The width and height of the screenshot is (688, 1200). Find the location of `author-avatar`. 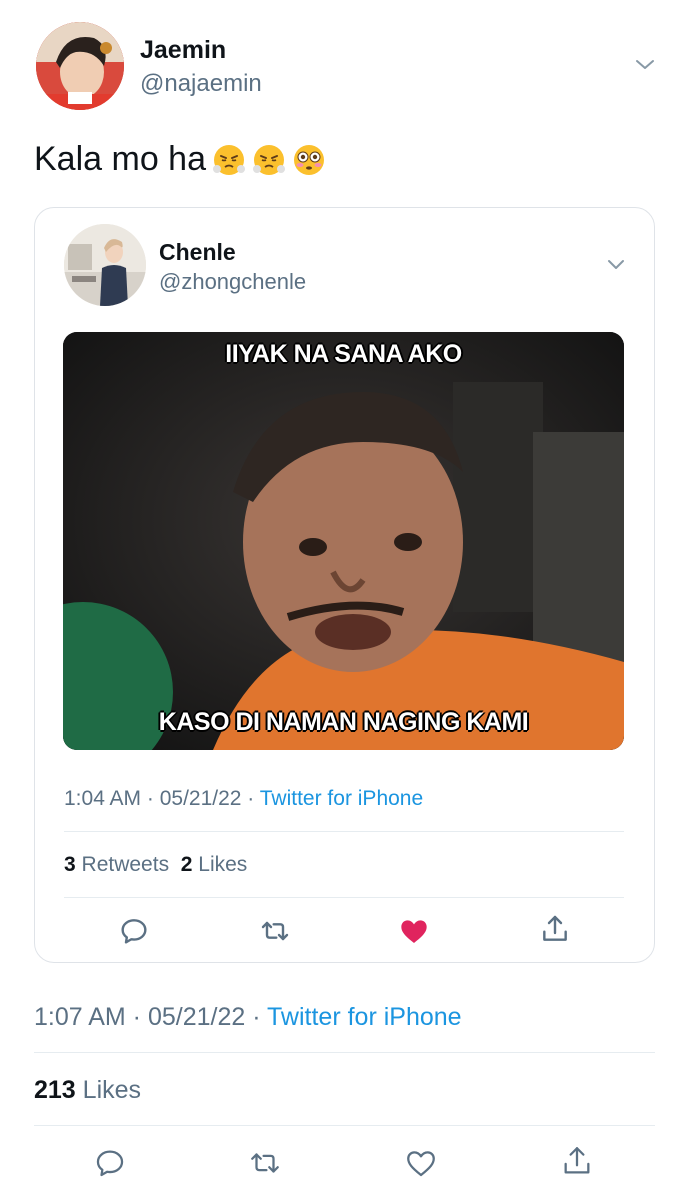

author-avatar is located at coordinates (80, 66).